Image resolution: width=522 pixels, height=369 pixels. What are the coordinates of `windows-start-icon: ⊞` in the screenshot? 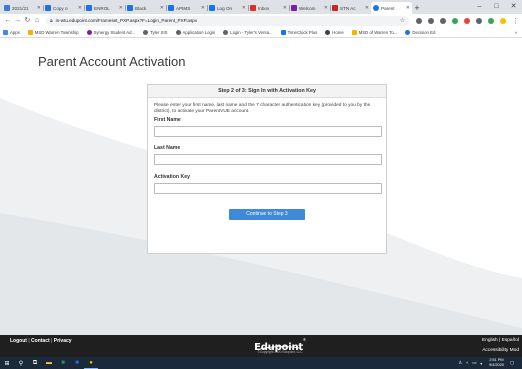 It's located at (7, 363).